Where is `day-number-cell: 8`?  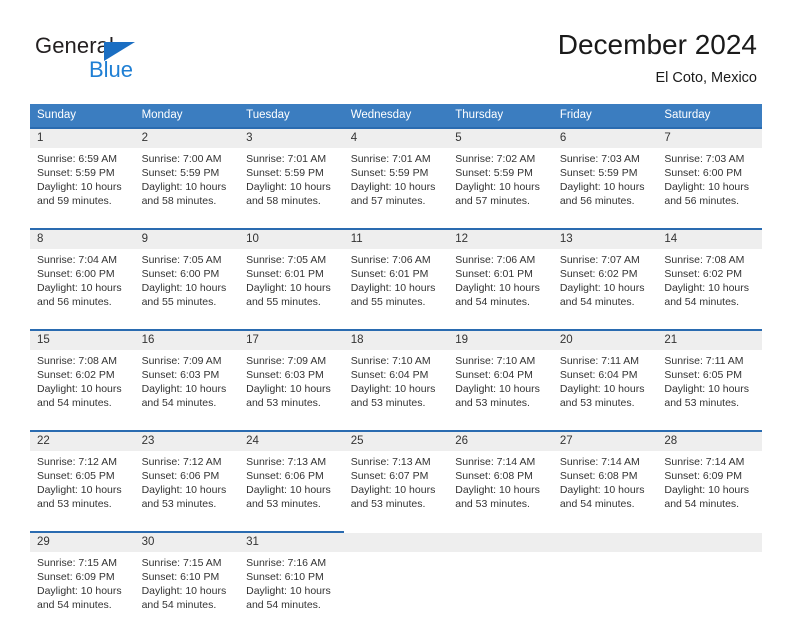 day-number-cell: 8 is located at coordinates (82, 239).